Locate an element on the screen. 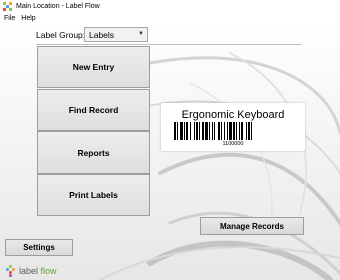 This screenshot has width=340, height=280. header-divider is located at coordinates (169, 44).